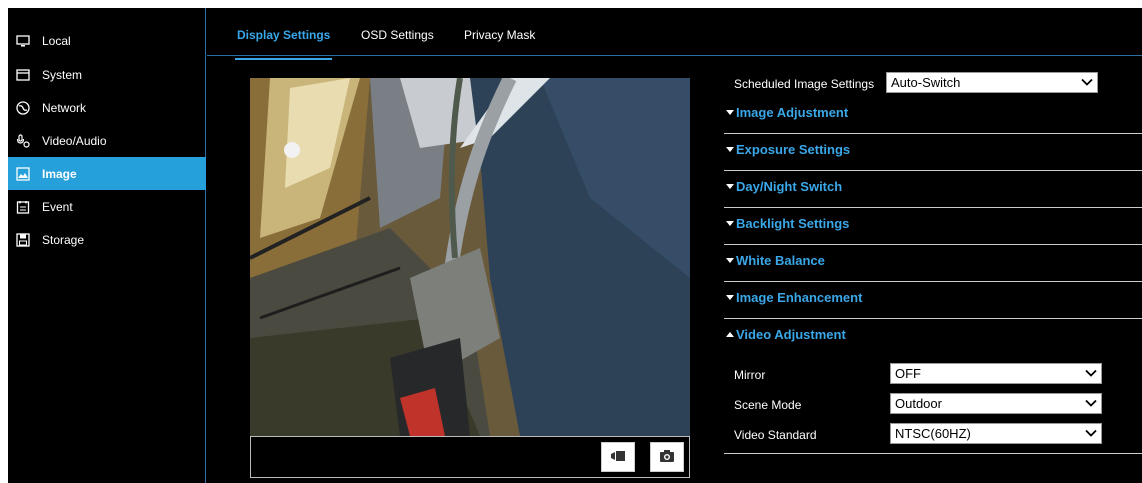 This screenshot has height=483, width=1142. What do you see at coordinates (59, 173) in the screenshot?
I see `sidebar-item-label: Image` at bounding box center [59, 173].